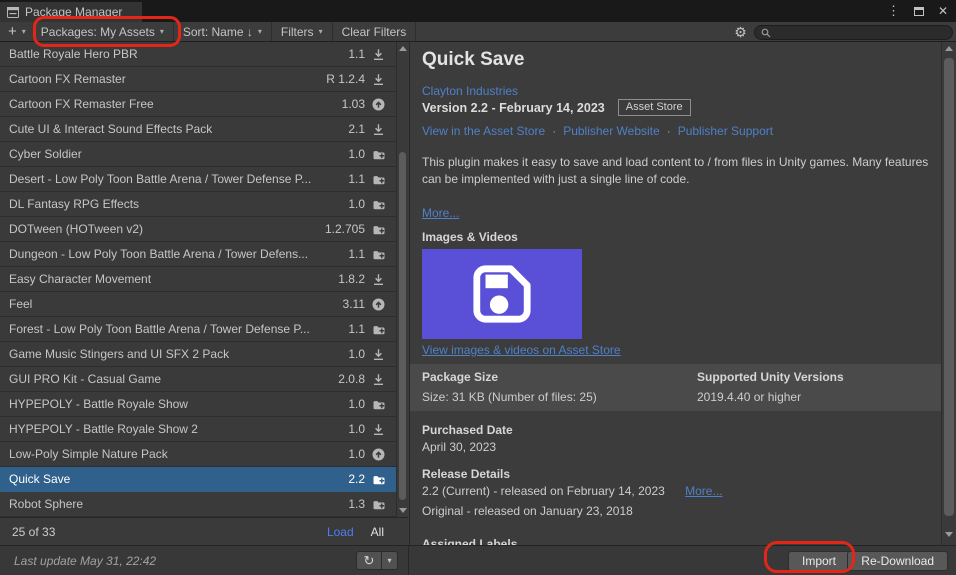 The width and height of the screenshot is (956, 575). Describe the element at coordinates (521, 350) in the screenshot. I see `view-images-link: View images & videos on Asset Store` at that location.